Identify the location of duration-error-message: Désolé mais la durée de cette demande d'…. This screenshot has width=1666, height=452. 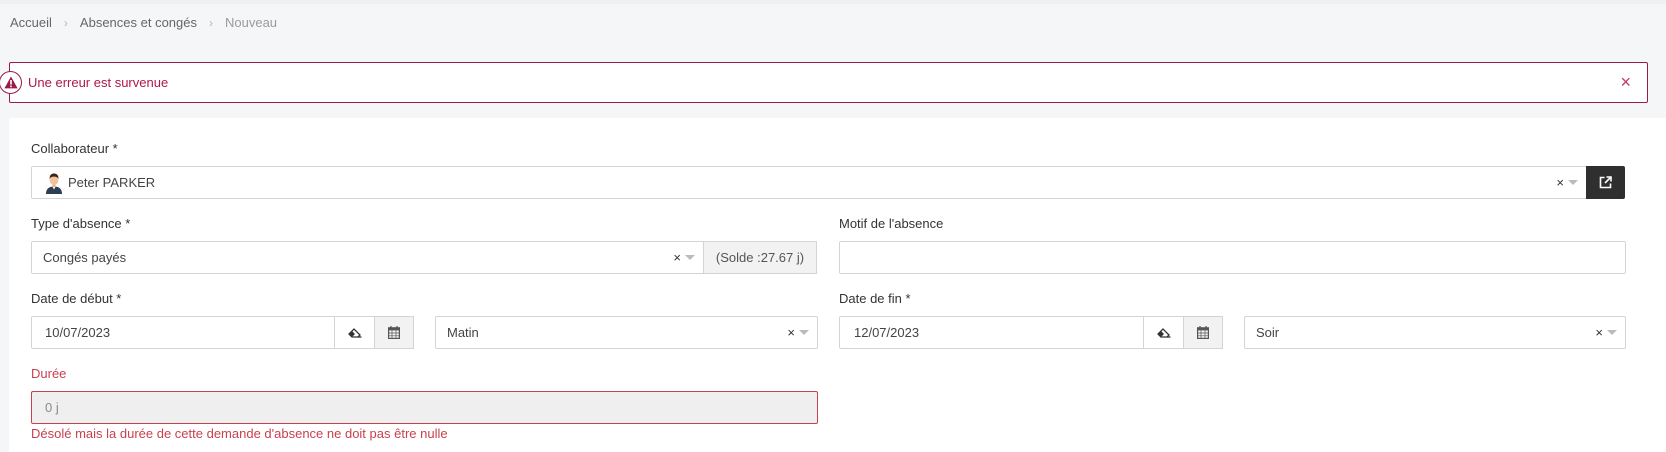
(239, 433).